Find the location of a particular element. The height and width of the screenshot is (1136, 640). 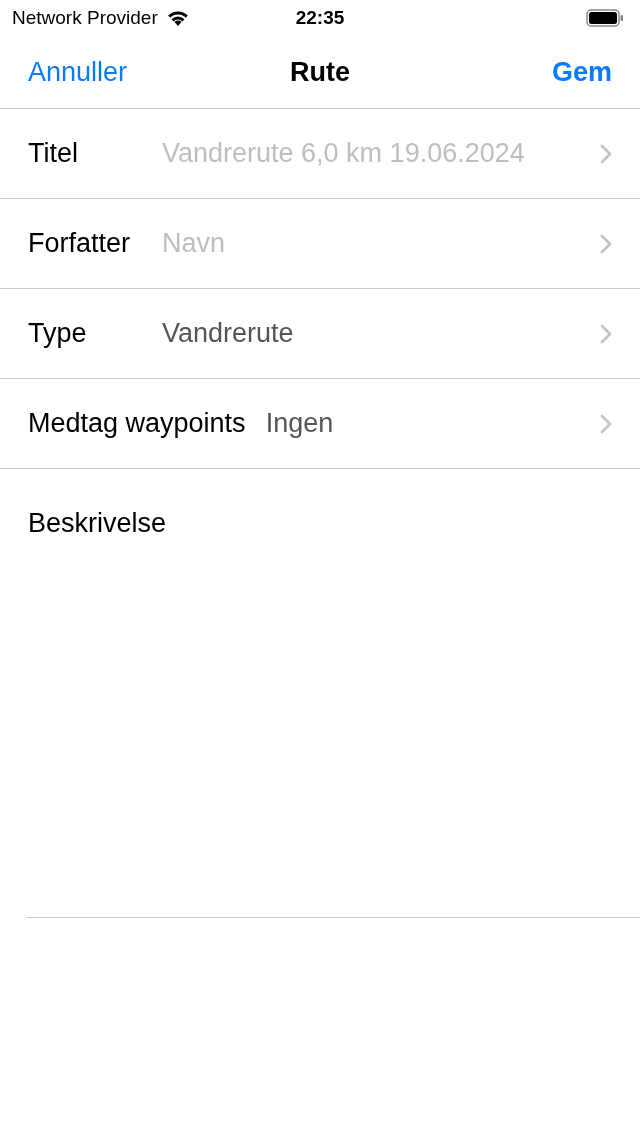

save-button: Gem is located at coordinates (581, 72).